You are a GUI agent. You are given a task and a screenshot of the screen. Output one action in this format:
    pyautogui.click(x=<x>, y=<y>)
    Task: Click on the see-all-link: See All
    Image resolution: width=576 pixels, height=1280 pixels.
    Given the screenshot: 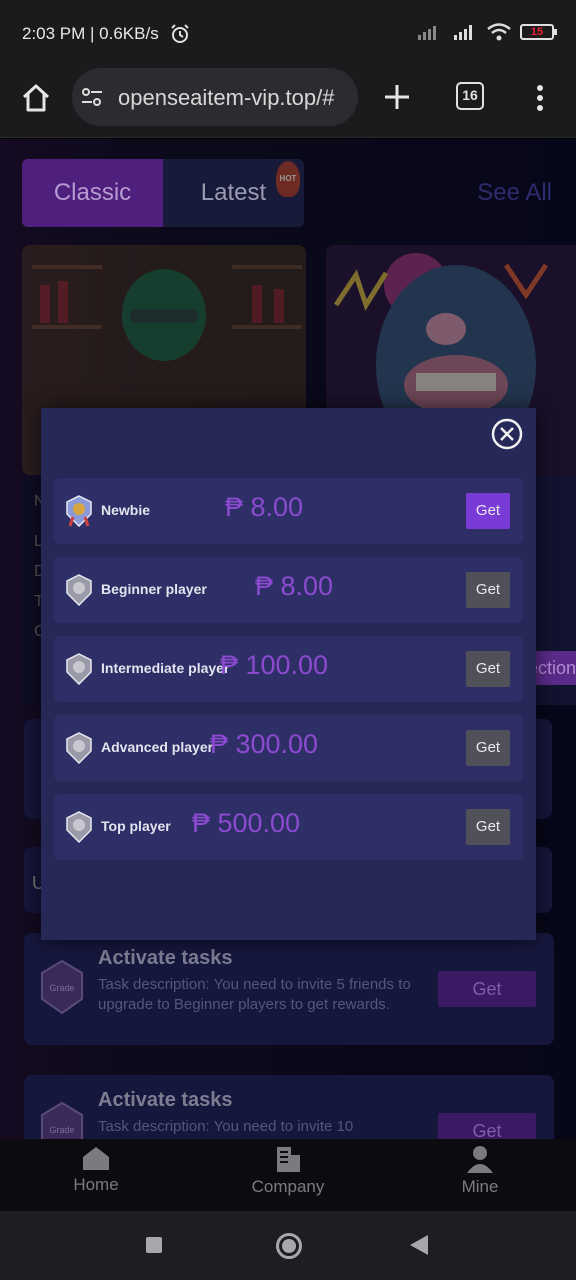 What is the action you would take?
    pyautogui.click(x=514, y=193)
    